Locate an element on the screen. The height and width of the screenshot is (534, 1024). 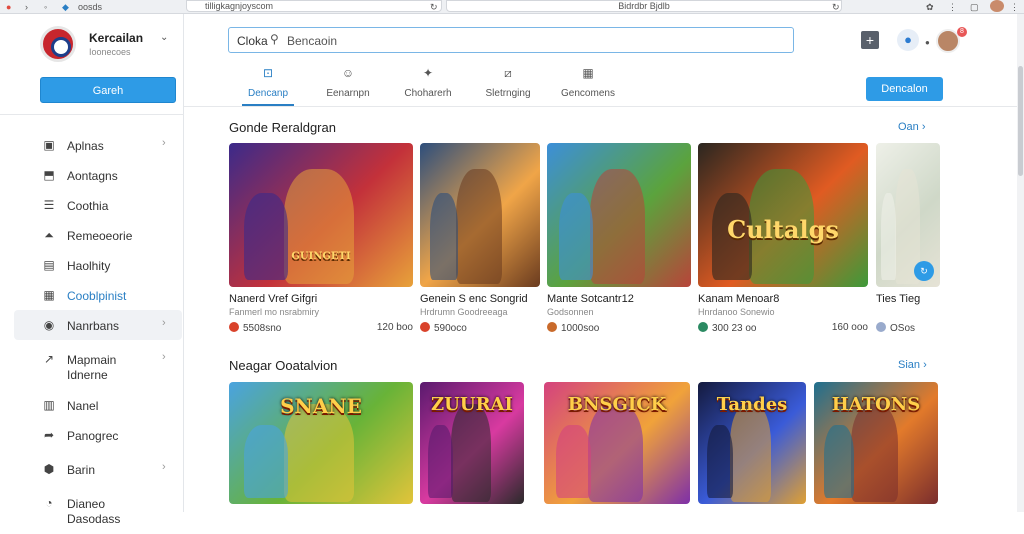
refresh-icon: ↻ is located at coordinates (836, 7).